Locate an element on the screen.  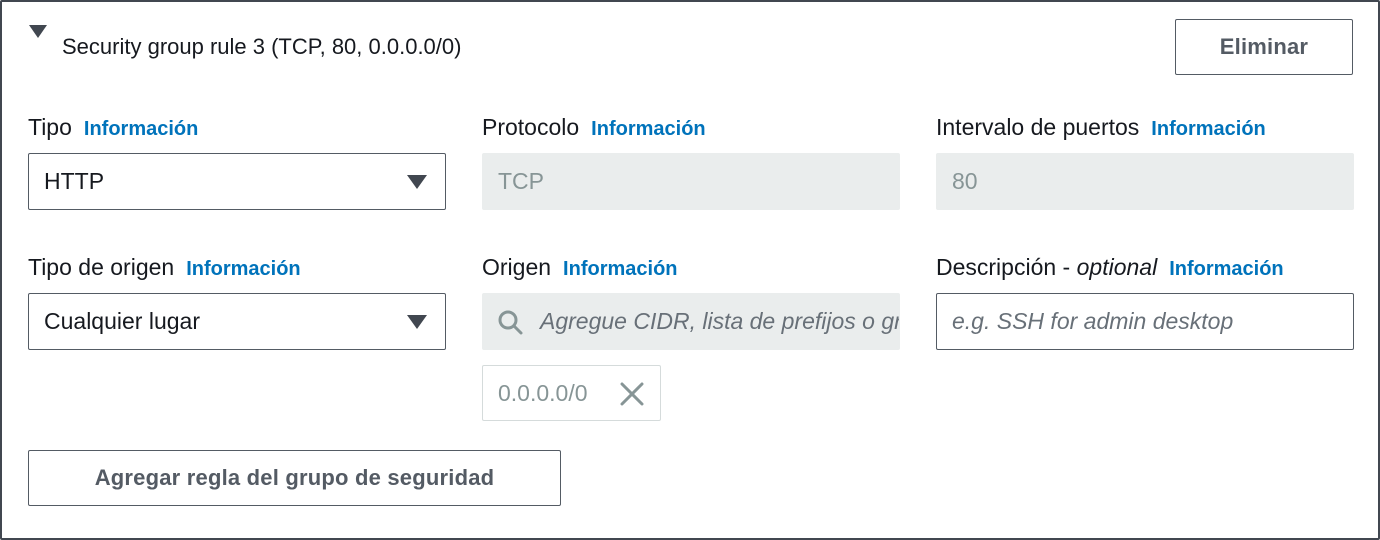
intervalo-info-link: Información is located at coordinates (1208, 129).